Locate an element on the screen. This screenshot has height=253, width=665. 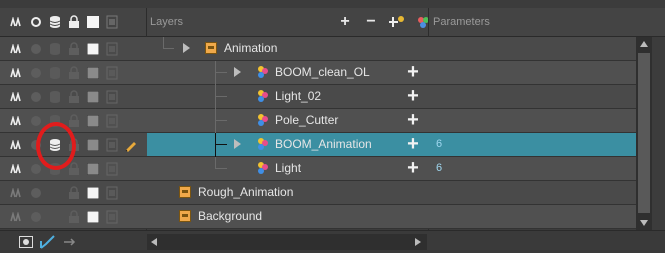
add-layer-icon: + is located at coordinates (345, 22).